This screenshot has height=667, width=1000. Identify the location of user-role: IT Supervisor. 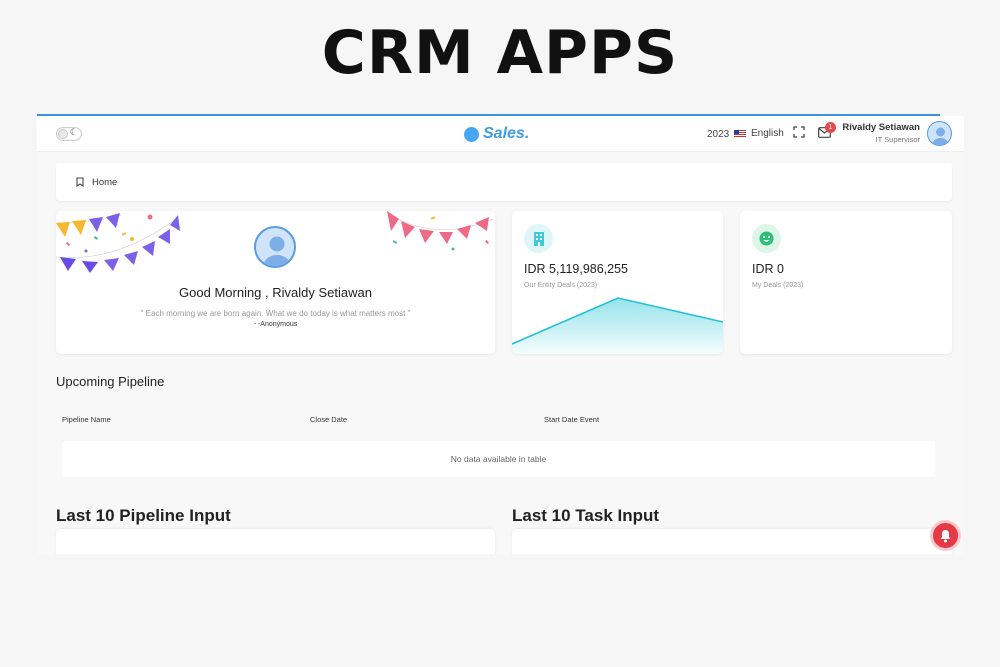
(897, 139).